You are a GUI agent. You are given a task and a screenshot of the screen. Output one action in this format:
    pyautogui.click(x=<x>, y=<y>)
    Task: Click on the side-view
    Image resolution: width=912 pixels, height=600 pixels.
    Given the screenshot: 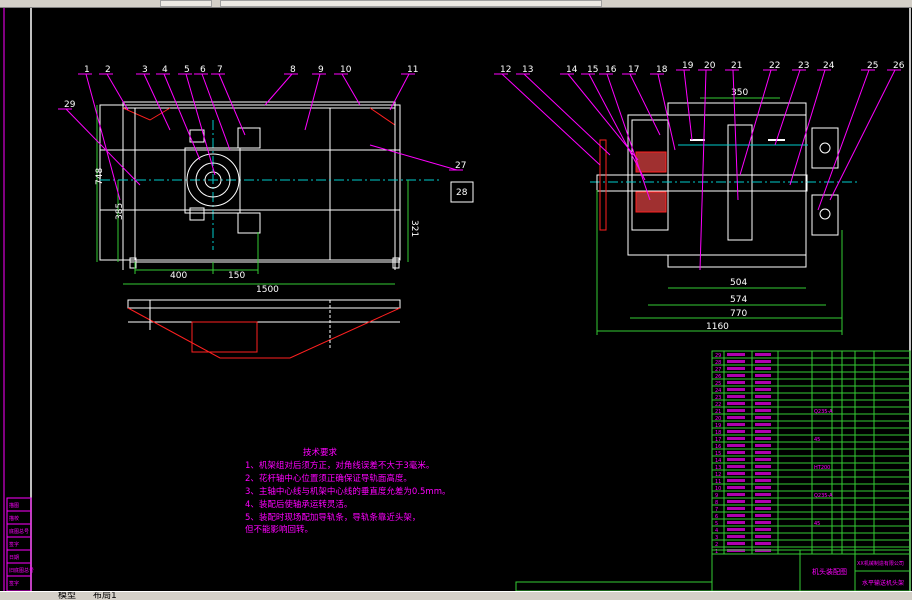 What is the action you would take?
    pyautogui.click(x=725, y=185)
    